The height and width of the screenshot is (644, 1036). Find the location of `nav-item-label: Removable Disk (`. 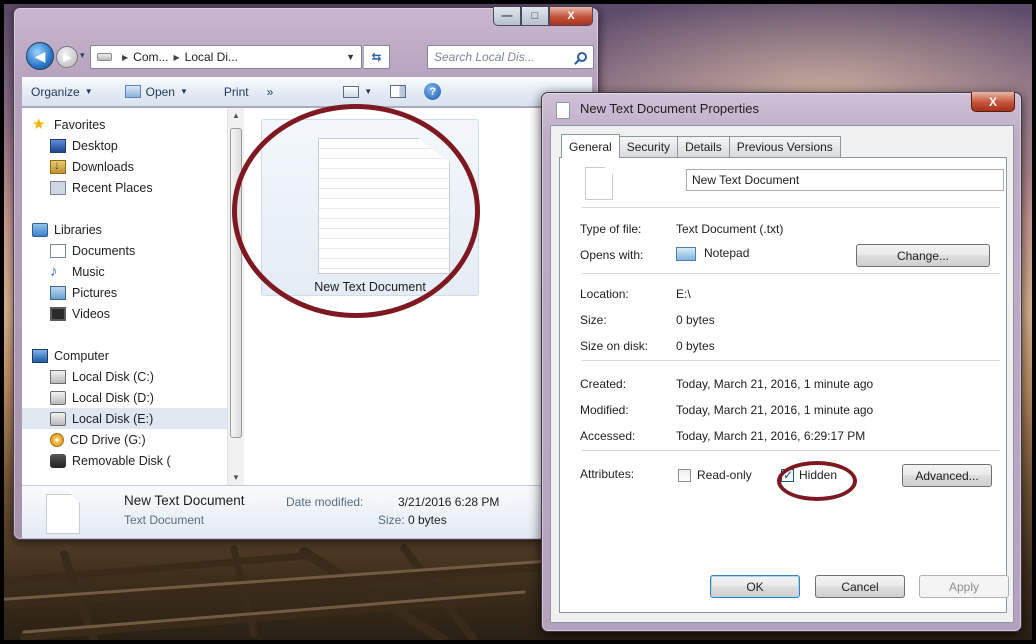

nav-item-label: Removable Disk ( is located at coordinates (121, 460).